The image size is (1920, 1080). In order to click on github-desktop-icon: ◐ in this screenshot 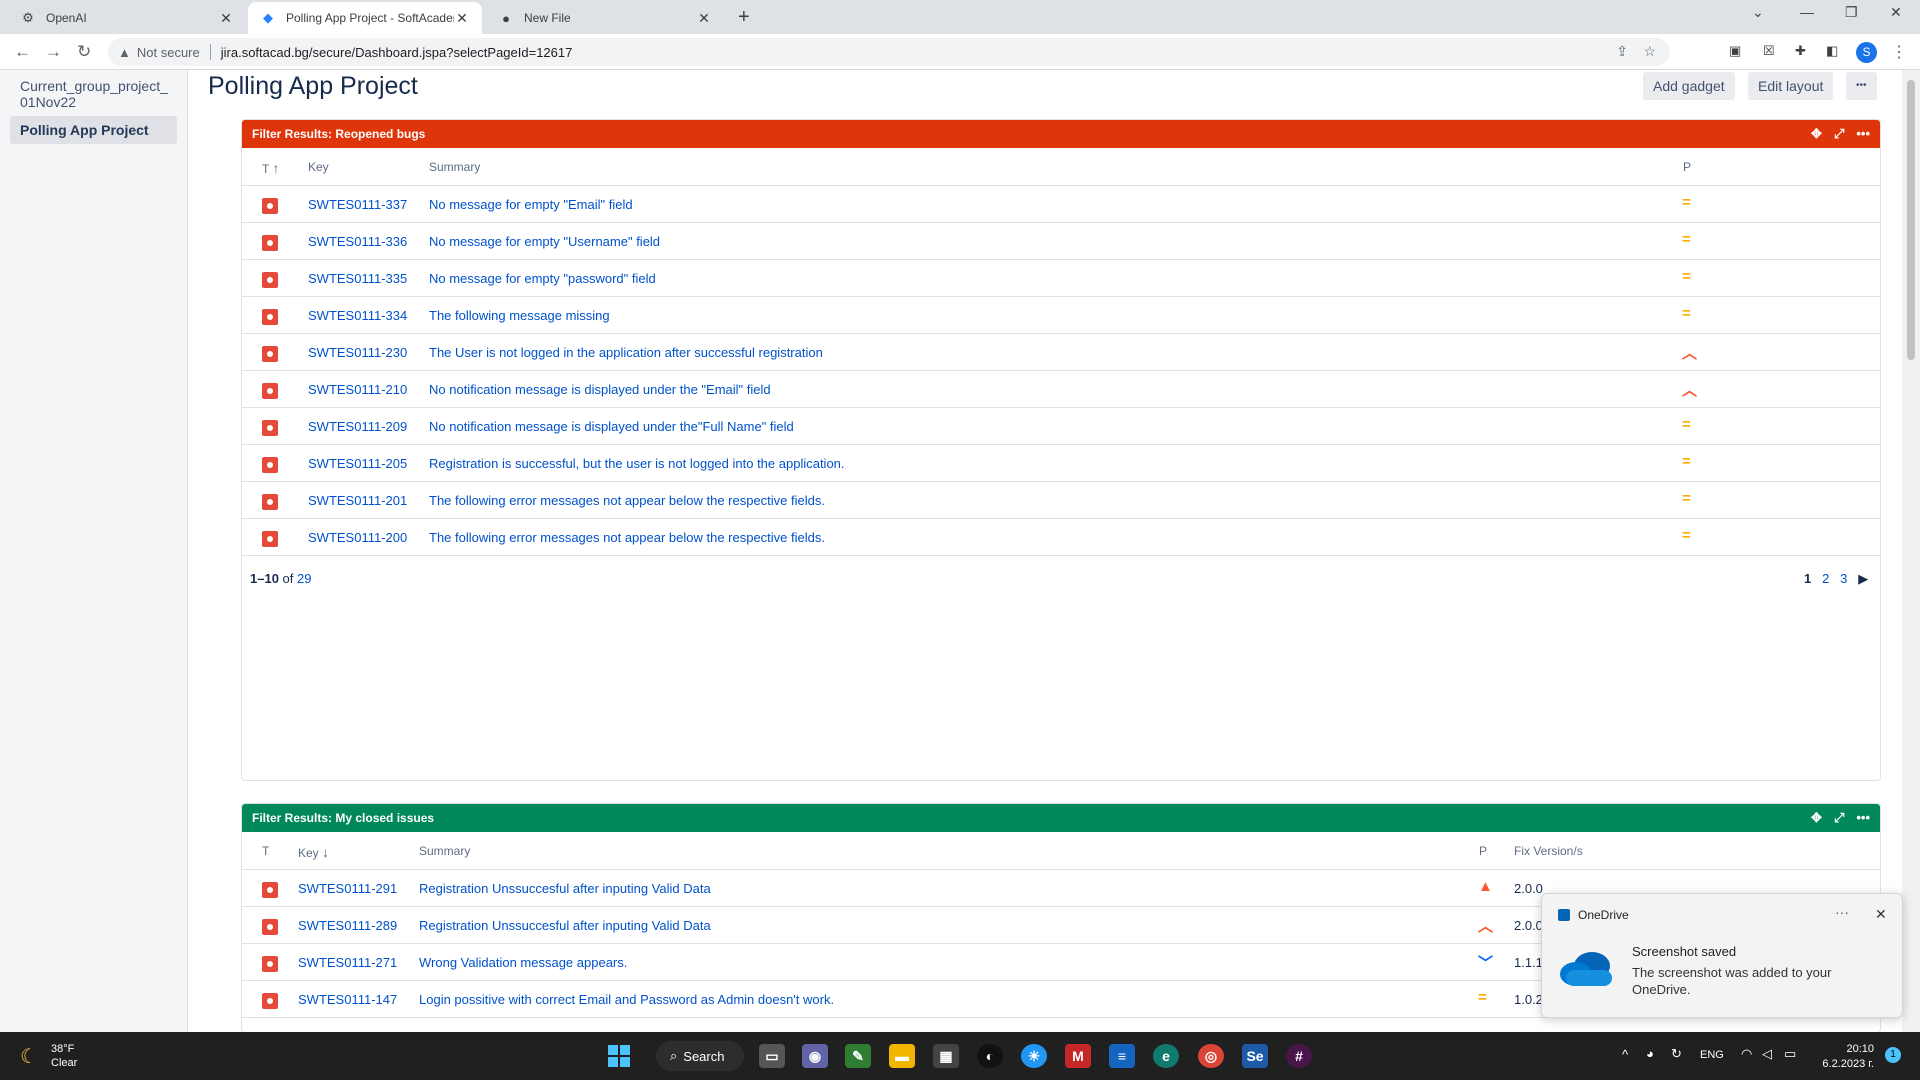, I will do `click(990, 1056)`.